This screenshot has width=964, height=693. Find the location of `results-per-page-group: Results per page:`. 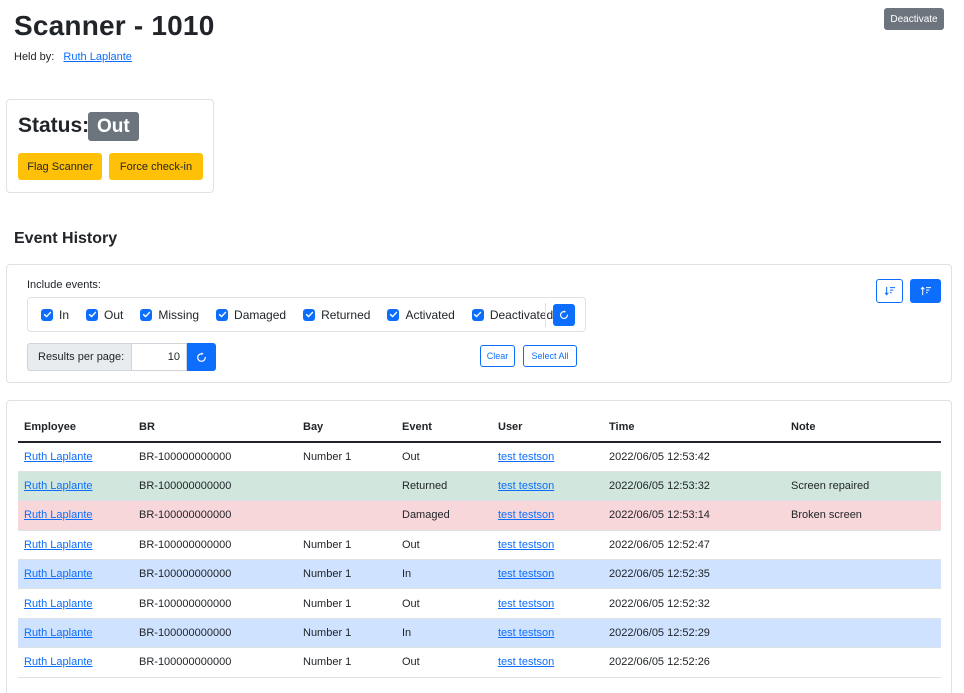

results-per-page-group: Results per page: is located at coordinates (121, 357).